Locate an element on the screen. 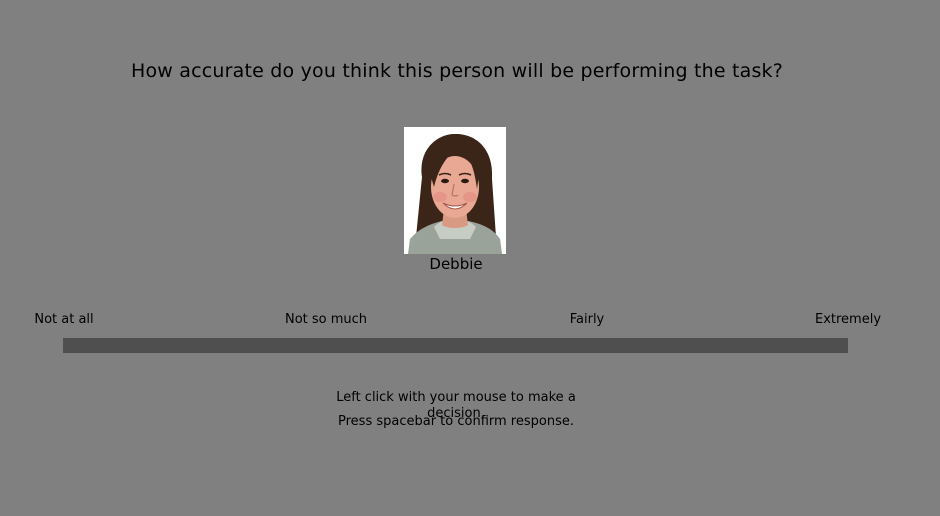 This screenshot has height=516, width=940. person-photo is located at coordinates (455, 190).